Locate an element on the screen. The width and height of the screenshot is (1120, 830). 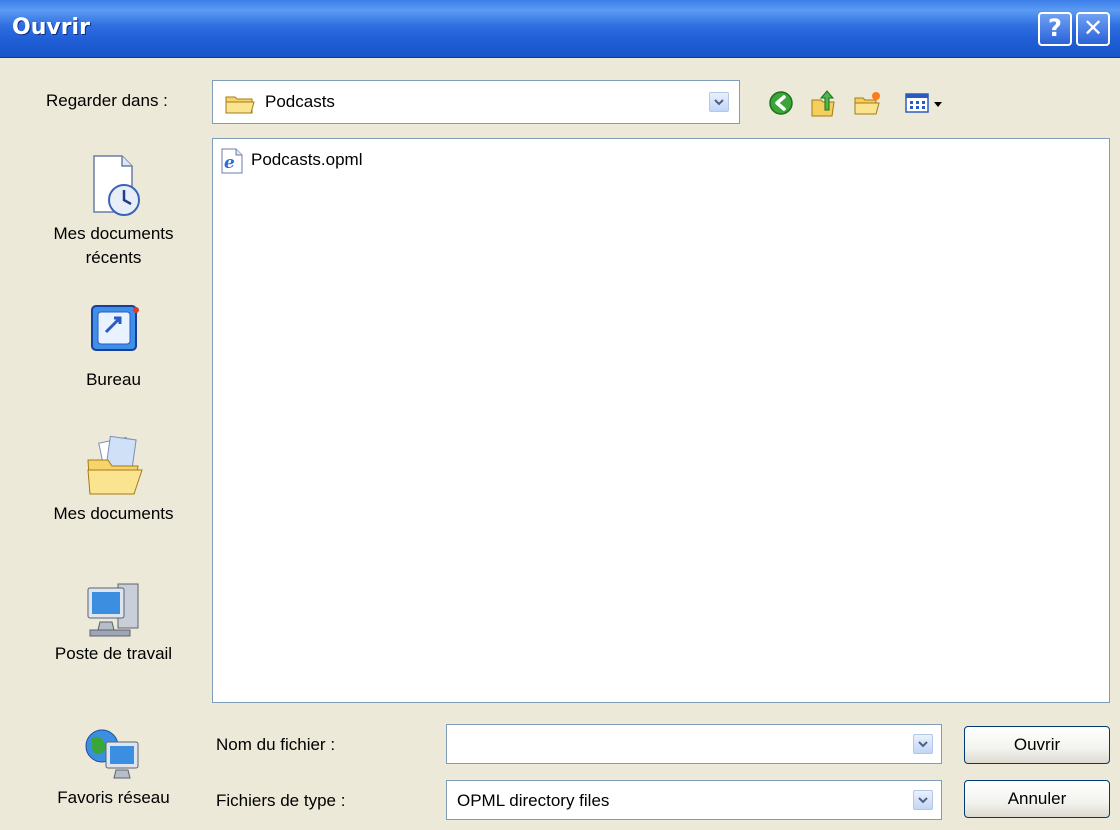
svg-text: e is located at coordinates (229, 163).